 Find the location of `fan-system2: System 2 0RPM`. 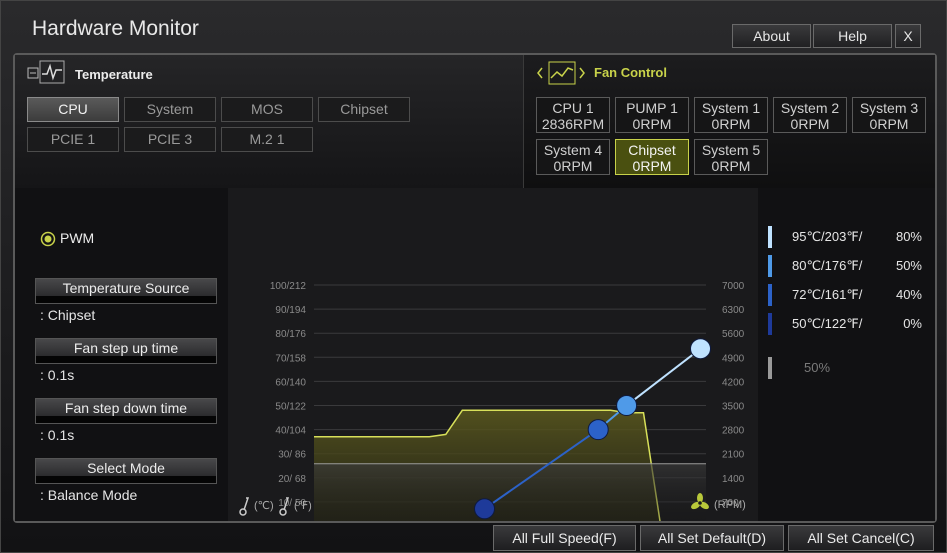

fan-system2: System 2 0RPM is located at coordinates (810, 115).